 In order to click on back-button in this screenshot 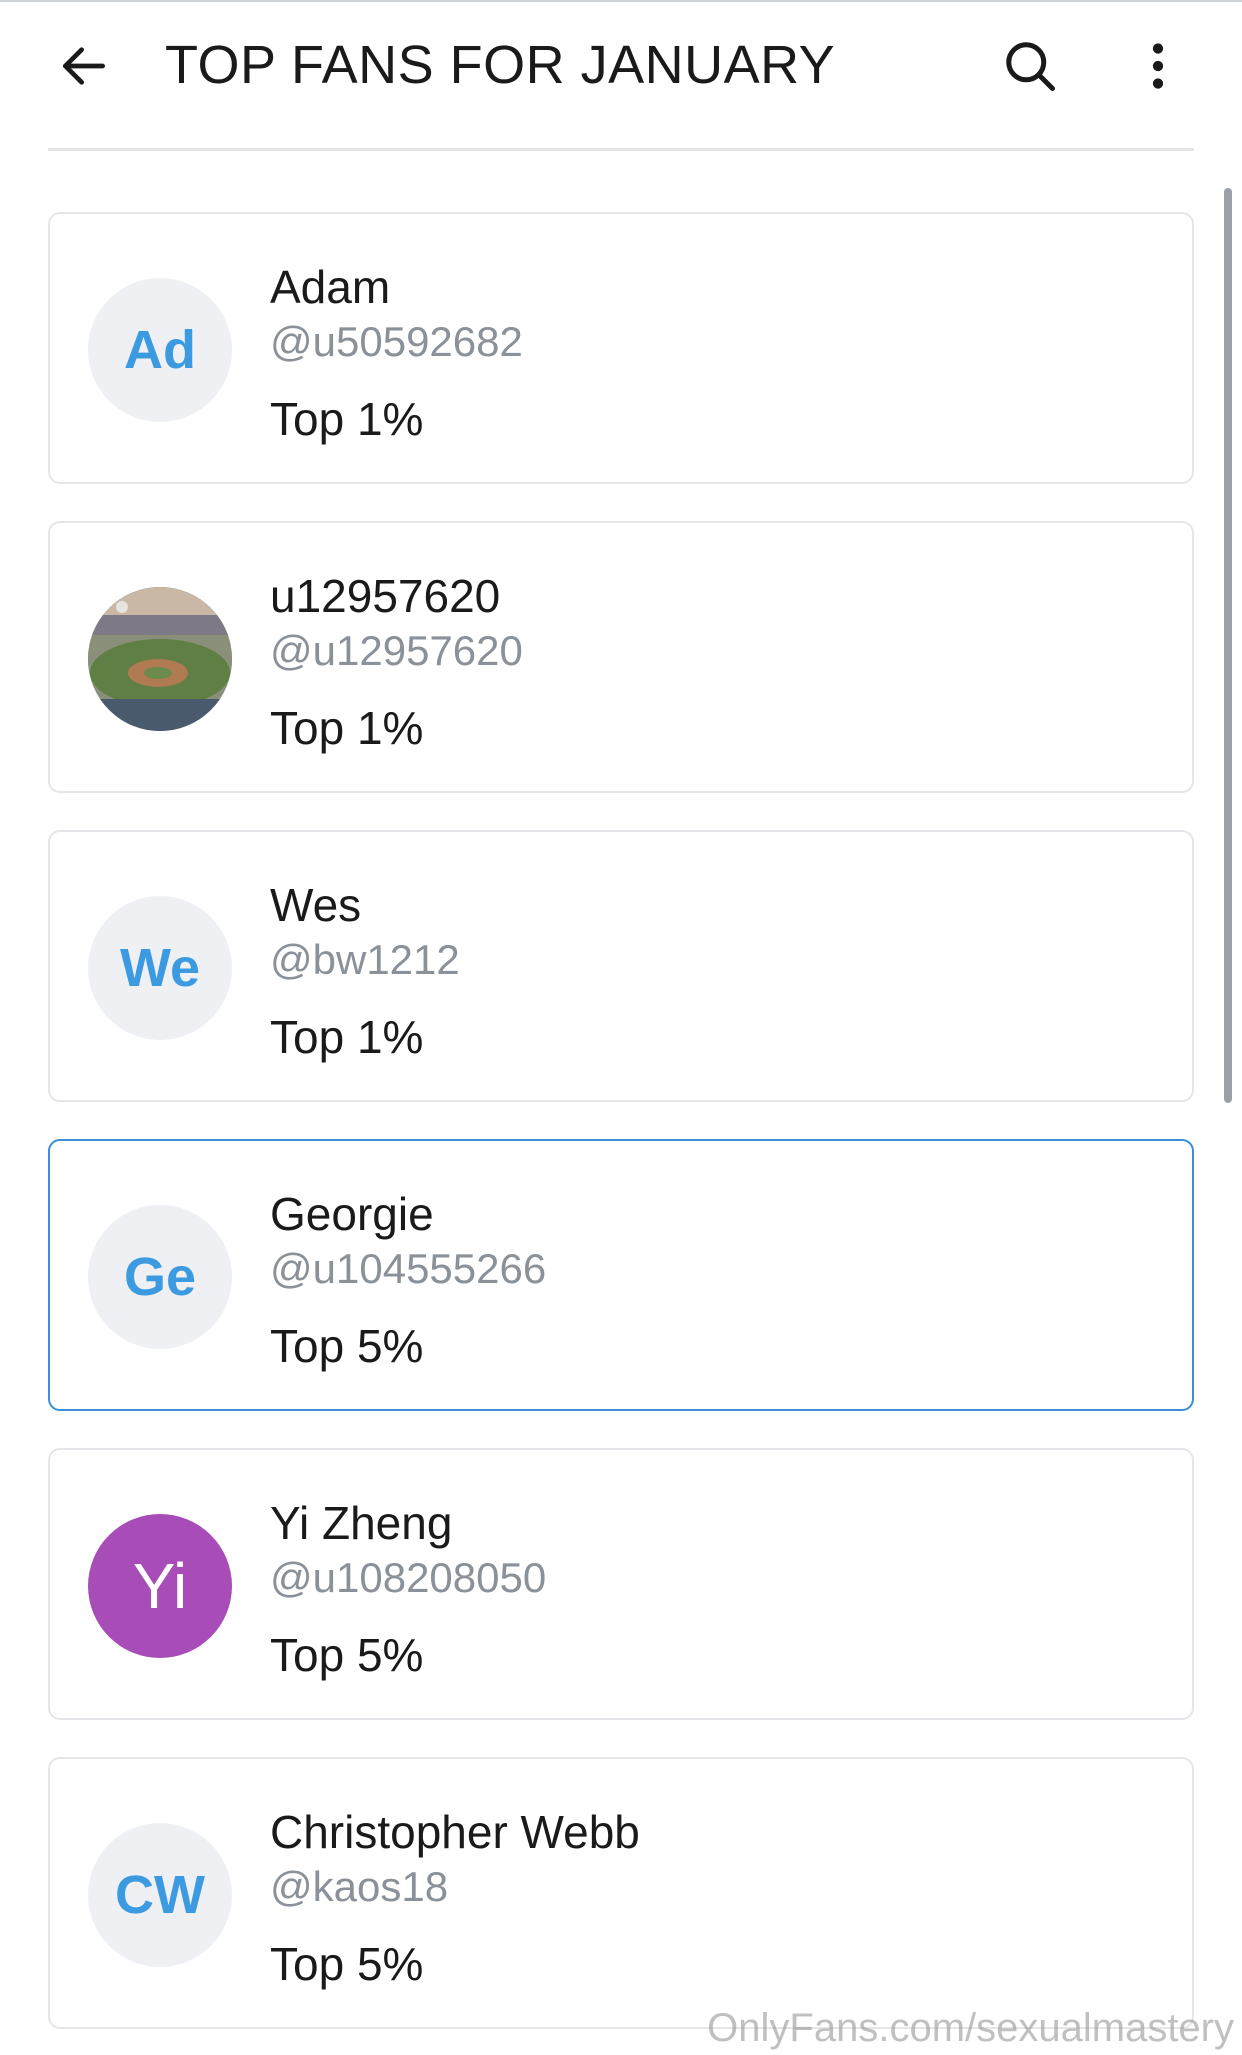, I will do `click(84, 68)`.